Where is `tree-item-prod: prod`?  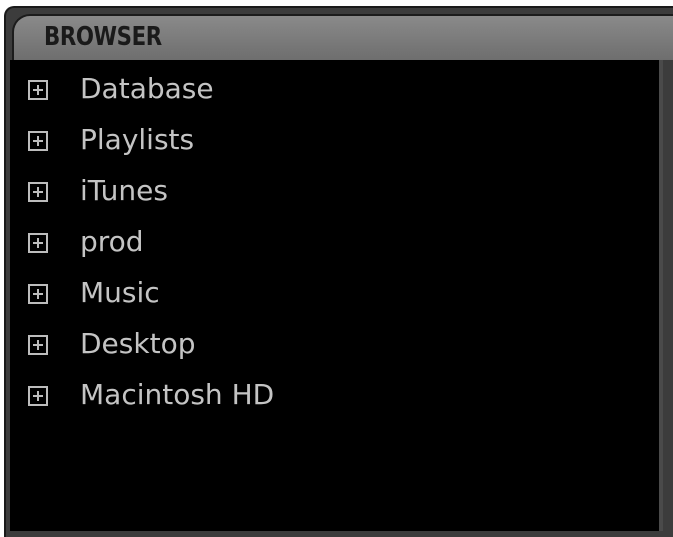 tree-item-prod: prod is located at coordinates (330, 245).